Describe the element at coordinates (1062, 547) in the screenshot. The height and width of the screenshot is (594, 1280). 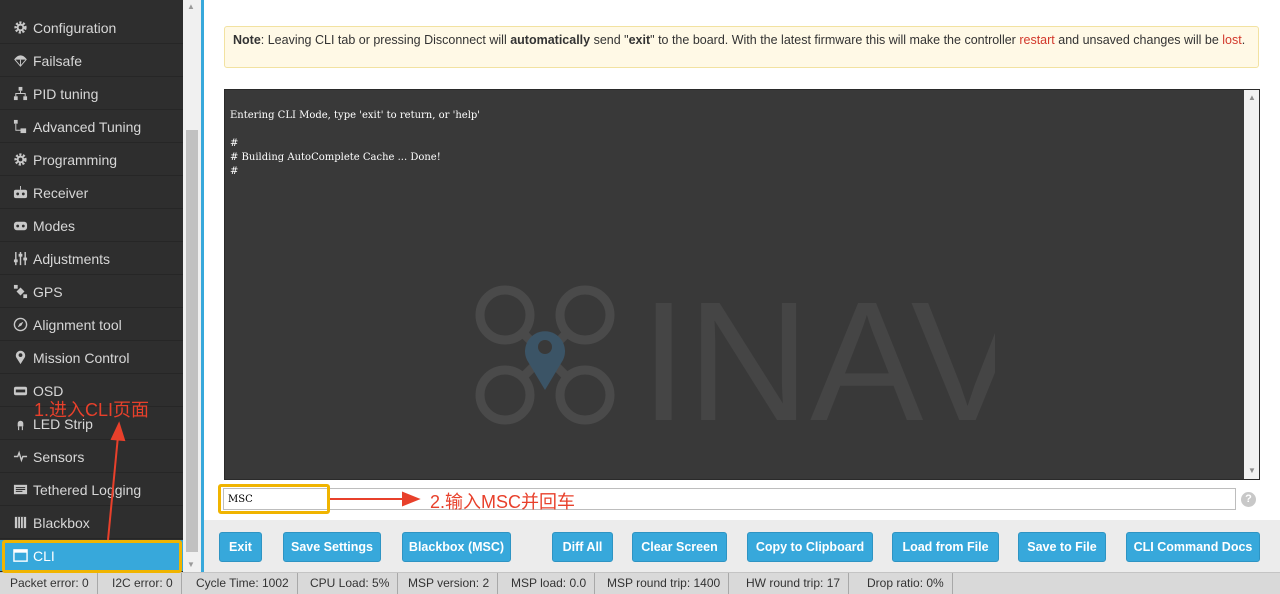
I see `save-to-file-button: Save to File` at that location.